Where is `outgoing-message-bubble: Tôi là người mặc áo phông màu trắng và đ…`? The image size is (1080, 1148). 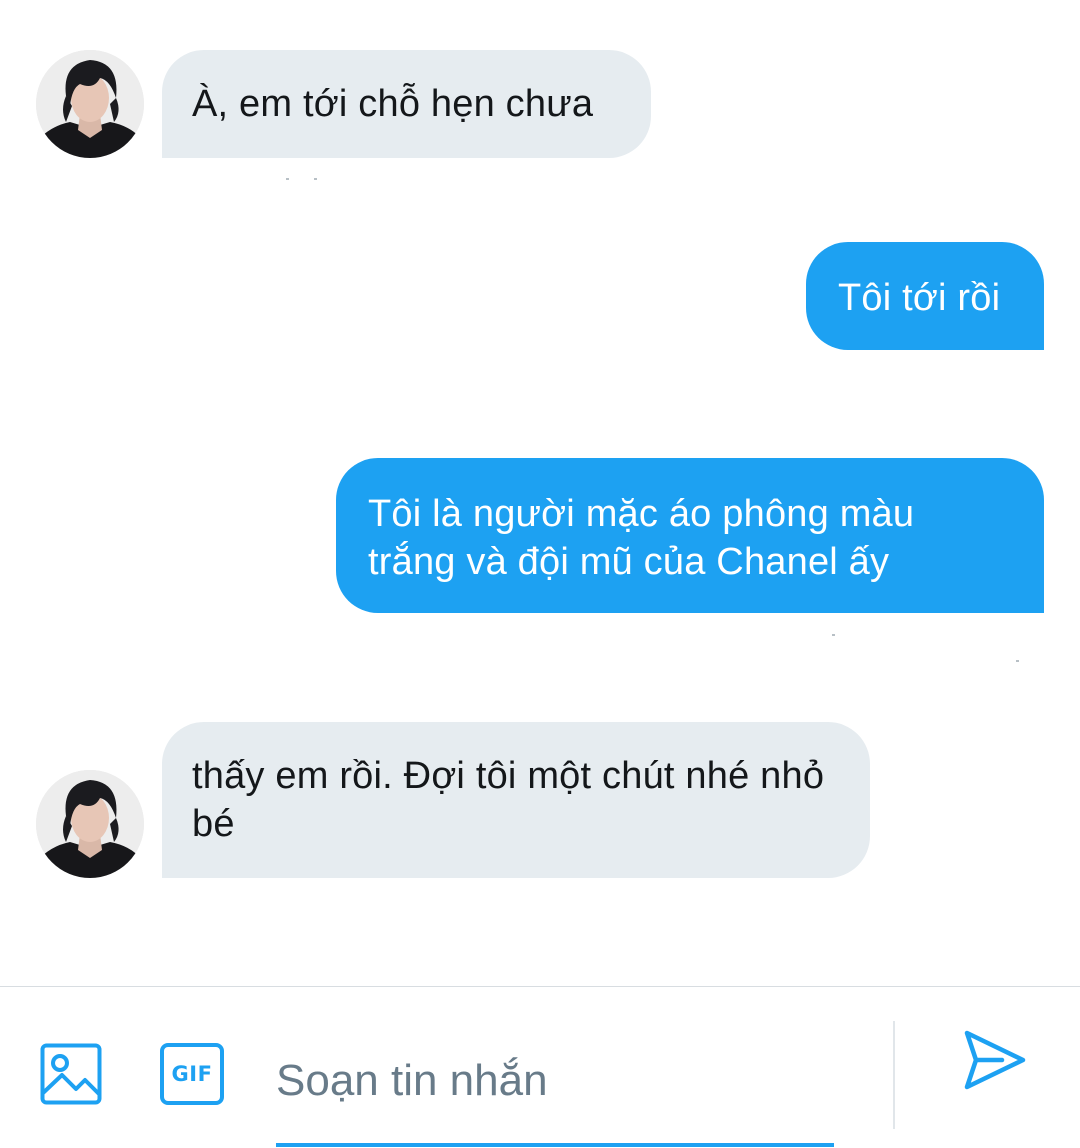
outgoing-message-bubble: Tôi là người mặc áo phông màu trắng và đ… is located at coordinates (690, 535).